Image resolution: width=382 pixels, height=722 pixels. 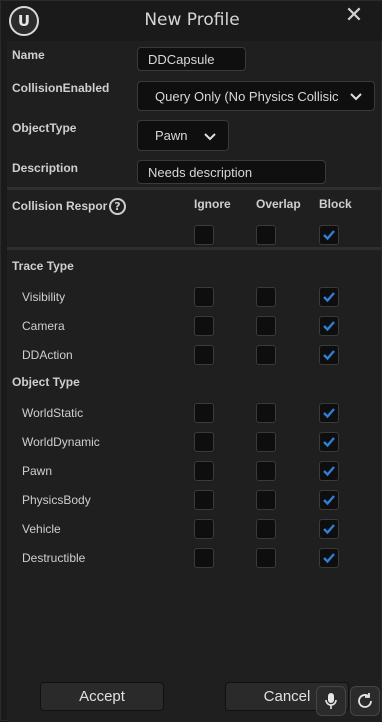 What do you see at coordinates (44, 297) in the screenshot?
I see `response-row-label: Visibility` at bounding box center [44, 297].